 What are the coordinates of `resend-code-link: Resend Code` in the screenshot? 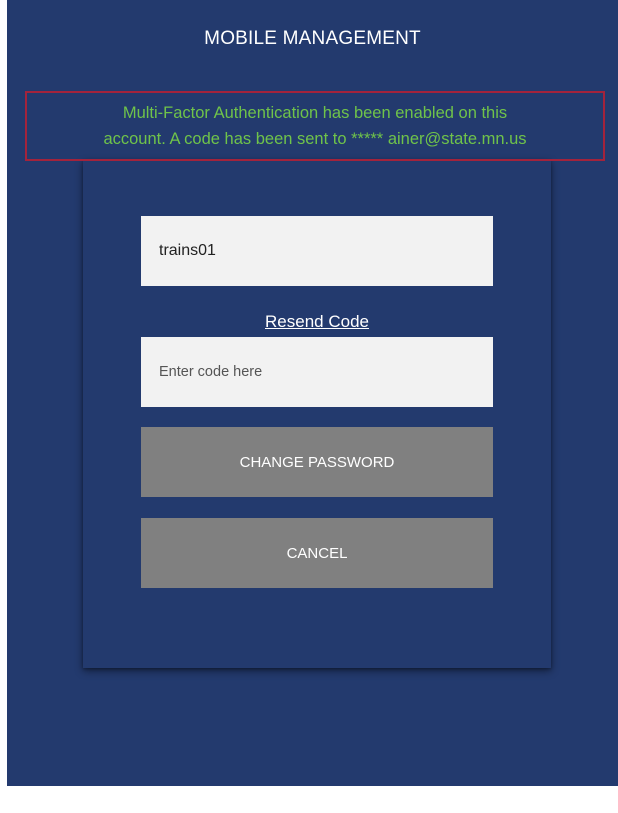 It's located at (317, 322).